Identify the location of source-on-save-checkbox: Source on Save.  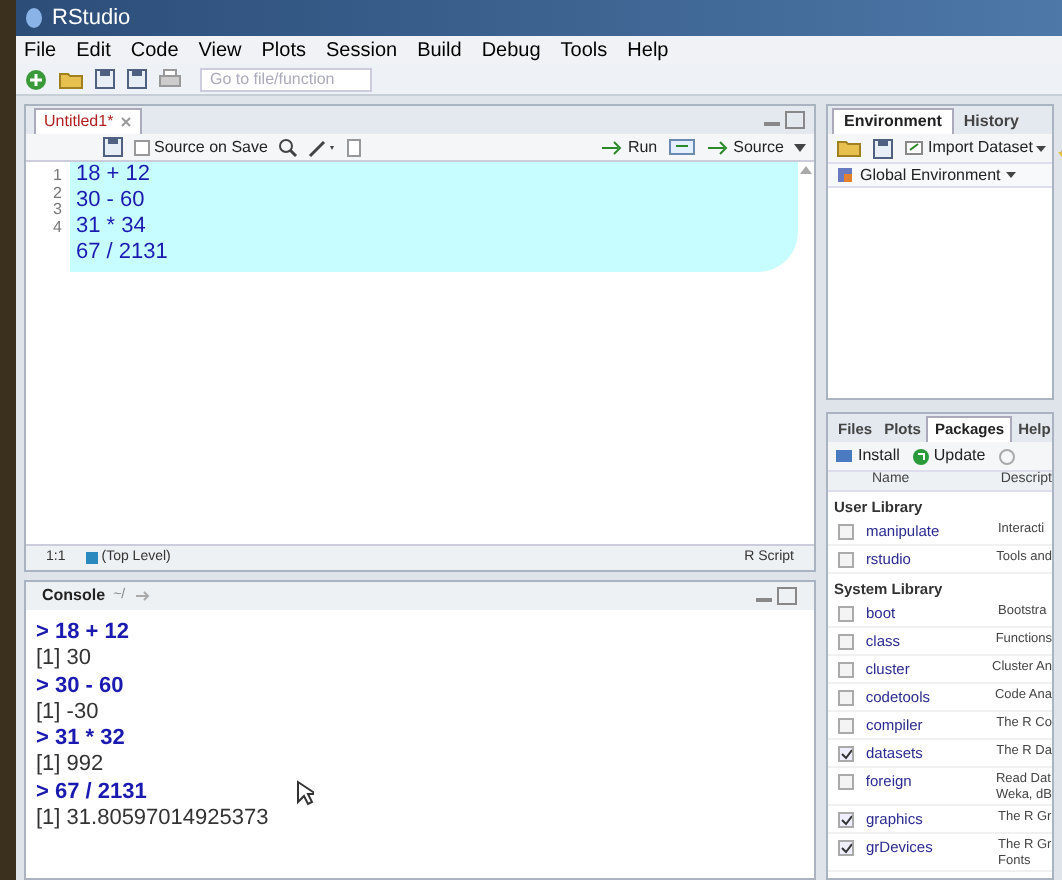
(201, 147).